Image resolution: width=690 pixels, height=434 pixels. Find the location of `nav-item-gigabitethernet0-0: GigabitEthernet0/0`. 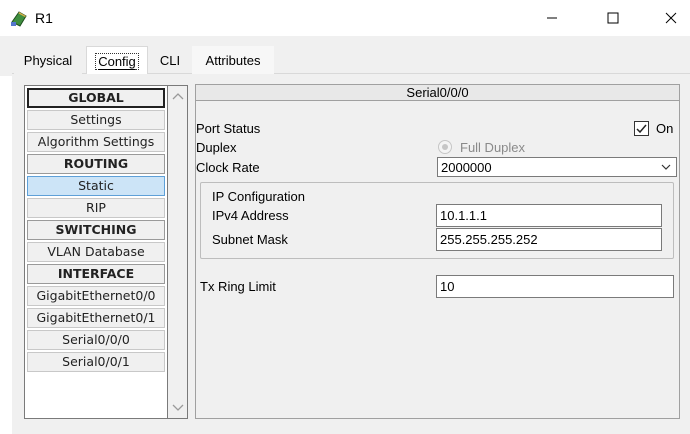

nav-item-gigabitethernet0-0: GigabitEthernet0/0 is located at coordinates (96, 296).